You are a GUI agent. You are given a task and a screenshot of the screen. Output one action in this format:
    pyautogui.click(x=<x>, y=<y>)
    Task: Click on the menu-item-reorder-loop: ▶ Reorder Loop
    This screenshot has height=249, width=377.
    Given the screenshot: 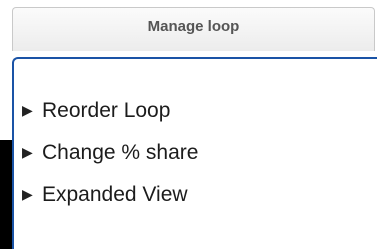 What is the action you would take?
    pyautogui.click(x=110, y=110)
    